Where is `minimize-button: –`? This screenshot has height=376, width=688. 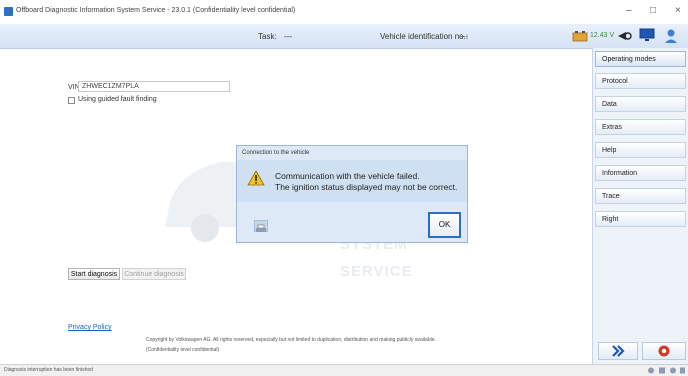 minimize-button: – is located at coordinates (629, 10).